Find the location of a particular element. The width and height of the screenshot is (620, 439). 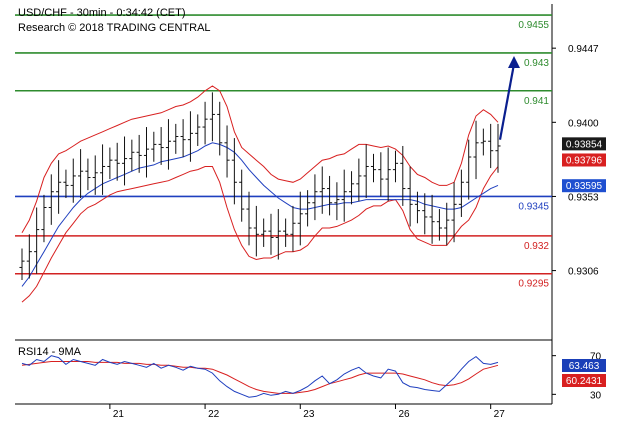

rsi-tick-label-1: 30 is located at coordinates (596, 395).